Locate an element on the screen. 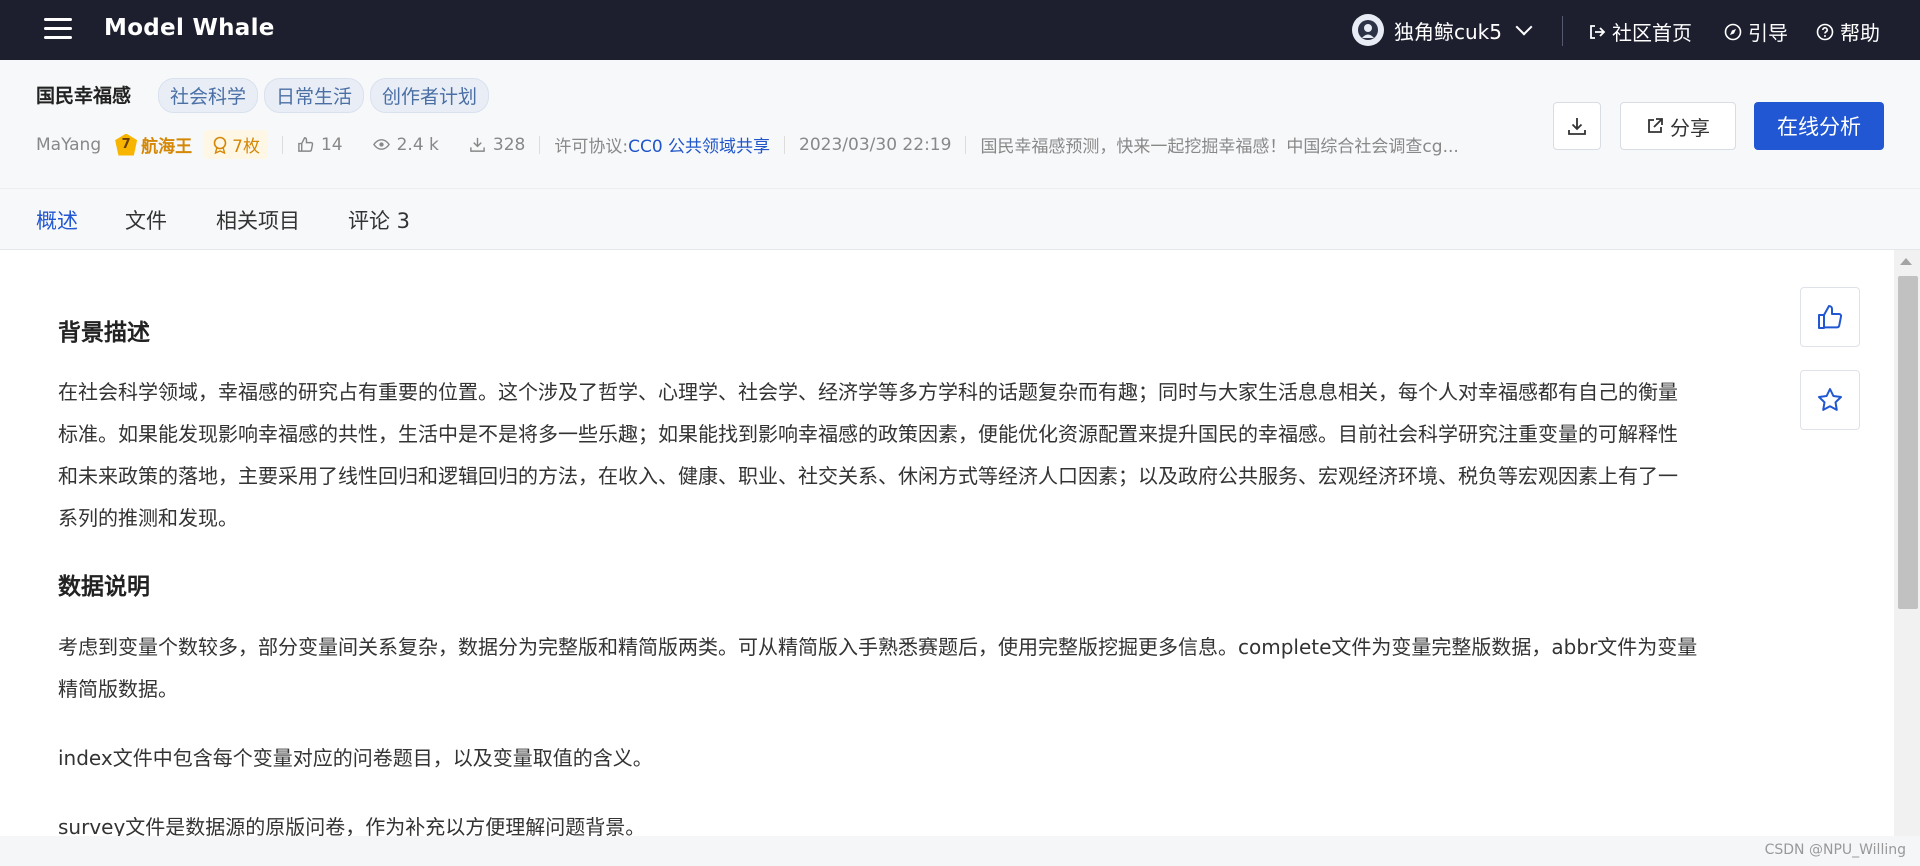 This screenshot has height=866, width=1920. chevron-down-icon is located at coordinates (1524, 27).